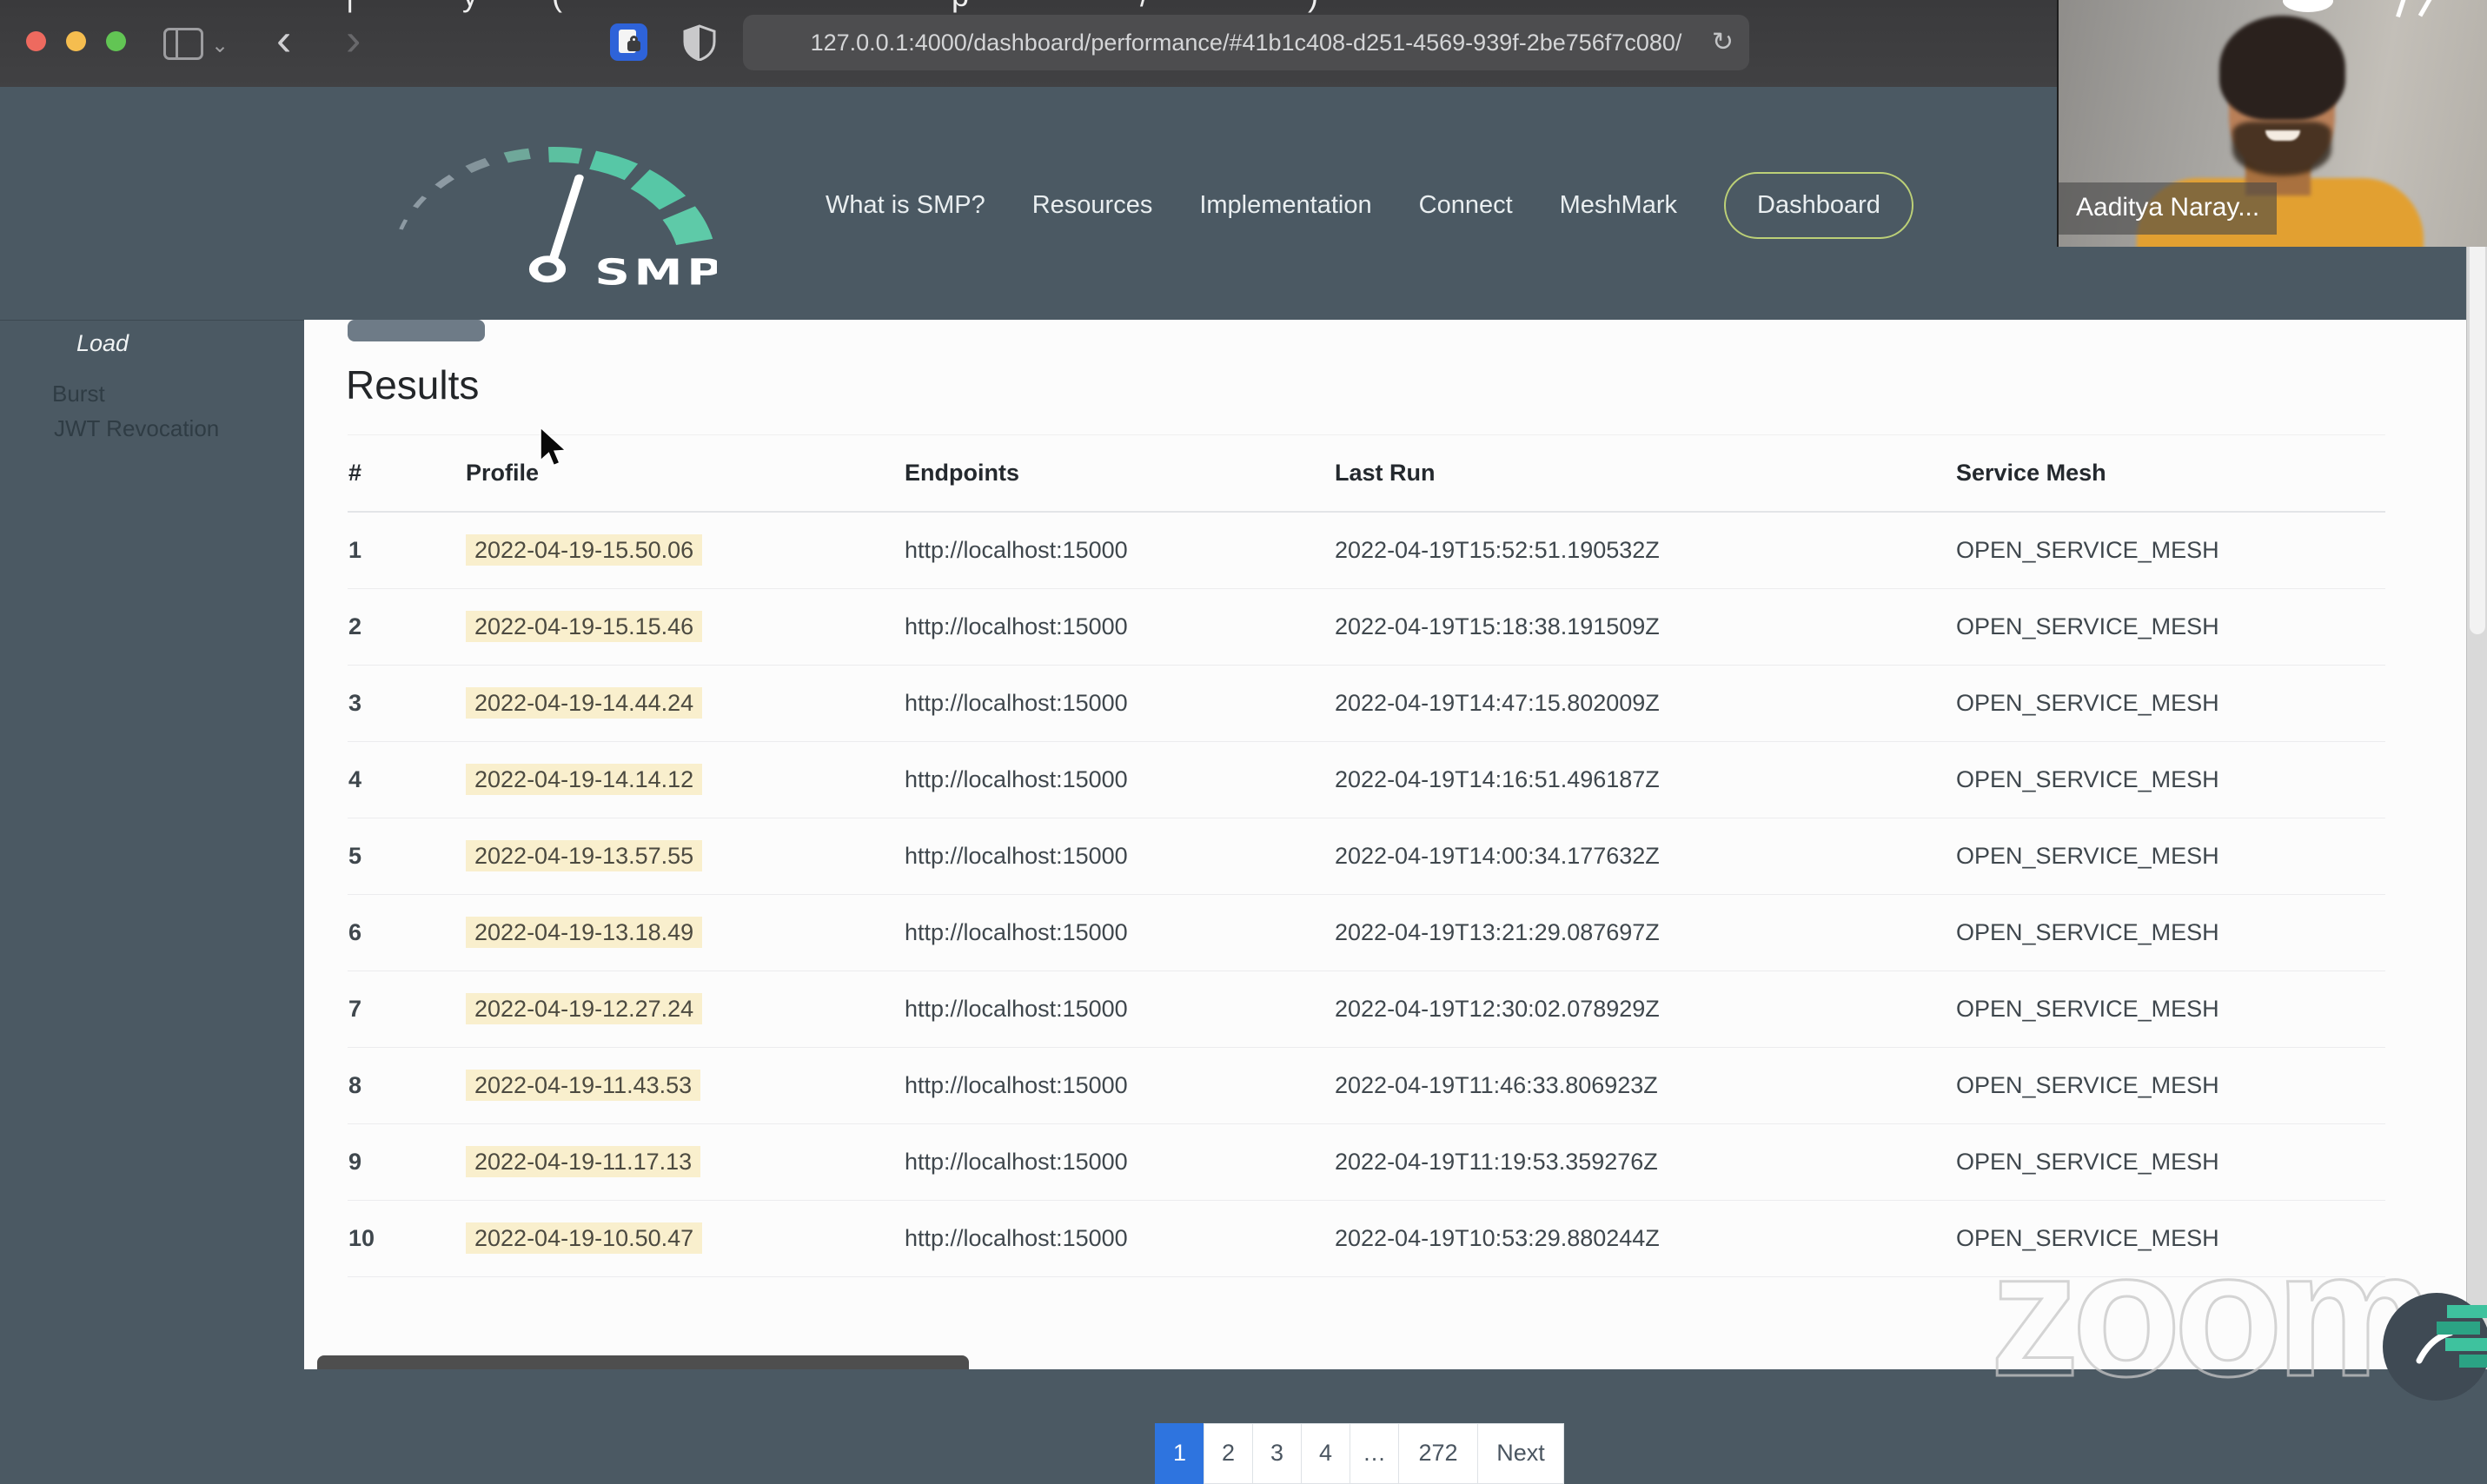 The image size is (2487, 1484). I want to click on page-button-4: 4, so click(1325, 1453).